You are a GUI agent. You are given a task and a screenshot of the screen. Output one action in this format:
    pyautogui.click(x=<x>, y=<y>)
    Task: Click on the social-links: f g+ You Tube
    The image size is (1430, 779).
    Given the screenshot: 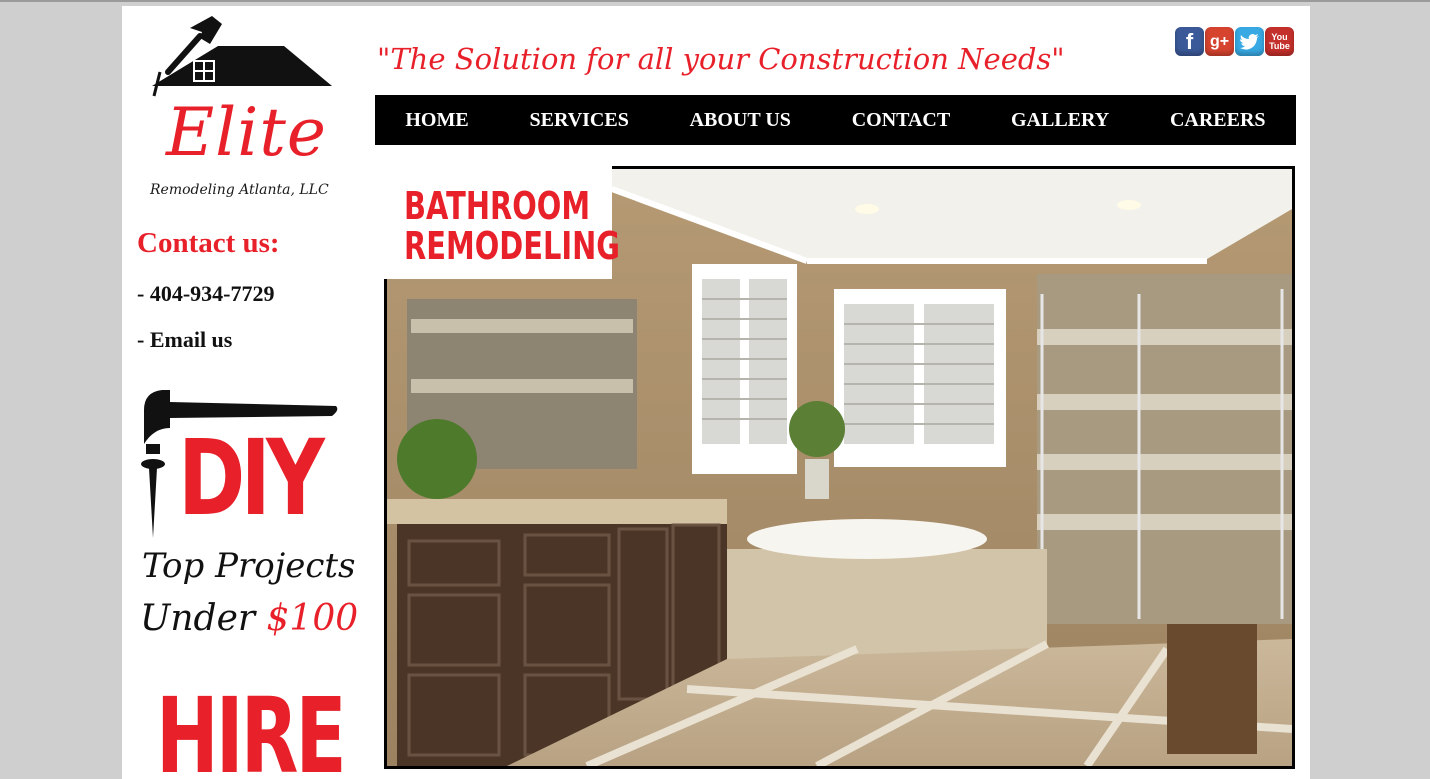 What is the action you would take?
    pyautogui.click(x=1234, y=41)
    